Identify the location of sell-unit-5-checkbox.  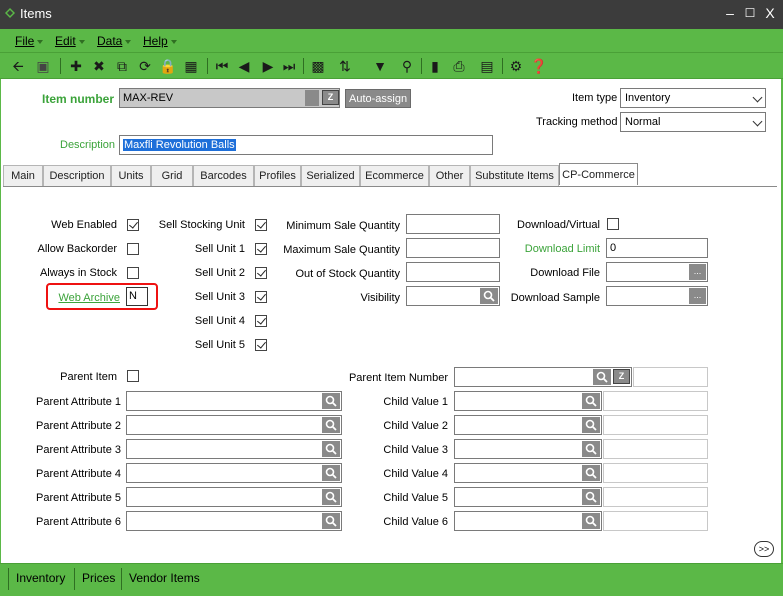
(261, 345).